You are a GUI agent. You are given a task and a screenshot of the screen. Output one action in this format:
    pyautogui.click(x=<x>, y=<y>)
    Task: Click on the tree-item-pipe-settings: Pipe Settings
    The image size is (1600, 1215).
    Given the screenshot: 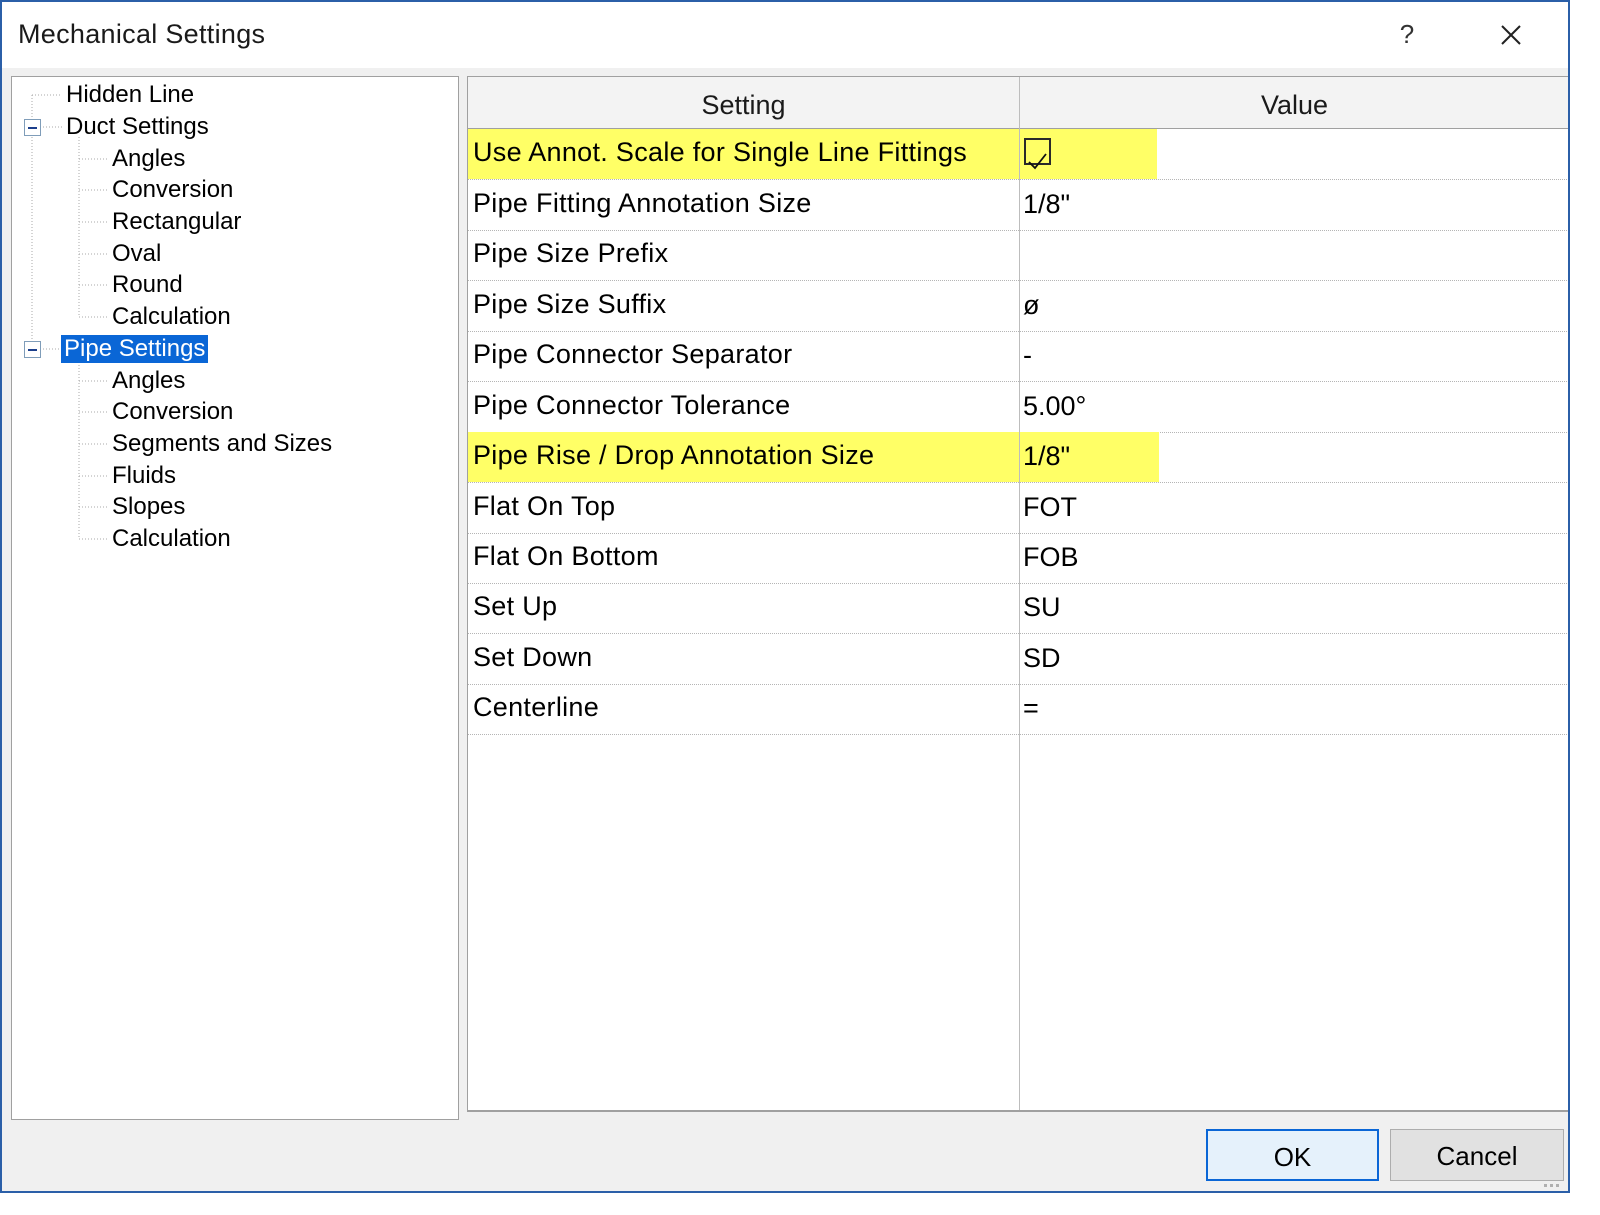 What is the action you would take?
    pyautogui.click(x=135, y=349)
    